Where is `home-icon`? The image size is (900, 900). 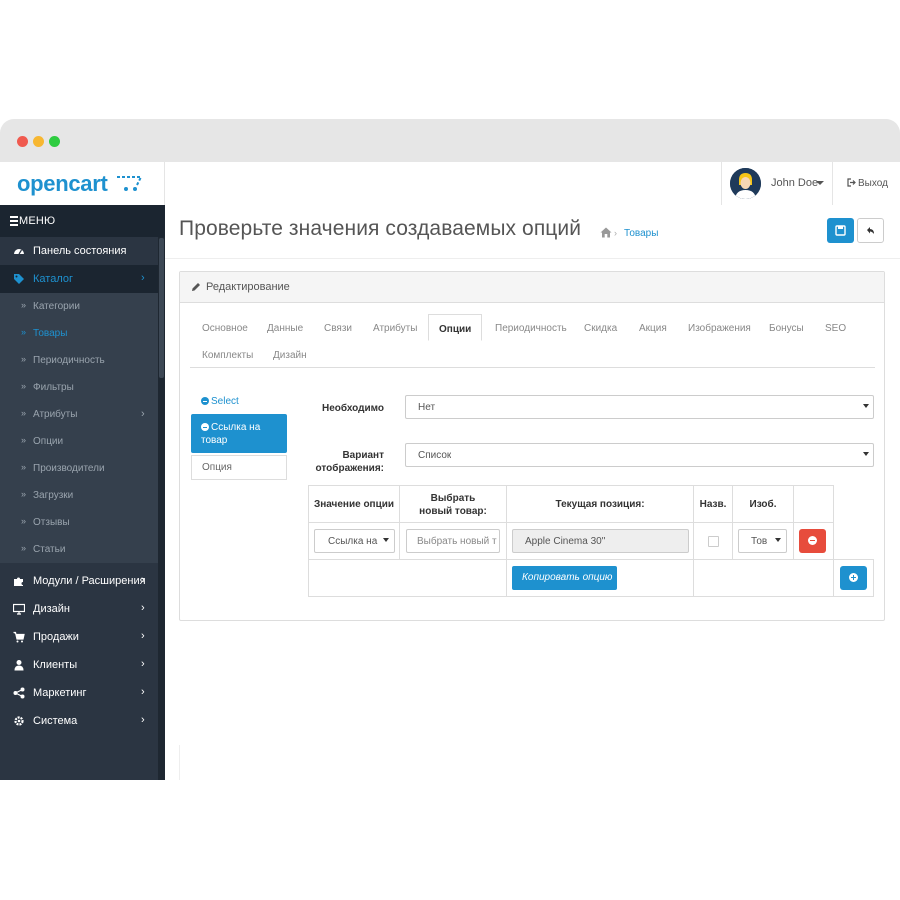 home-icon is located at coordinates (606, 232).